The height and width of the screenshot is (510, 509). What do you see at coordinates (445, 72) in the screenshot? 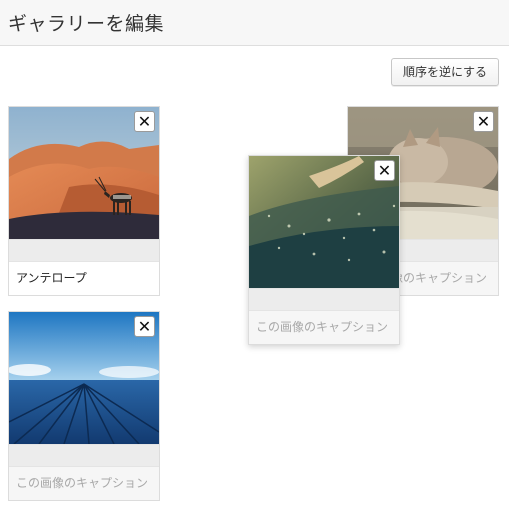
I see `reverse-order-button: 順序を逆にする` at bounding box center [445, 72].